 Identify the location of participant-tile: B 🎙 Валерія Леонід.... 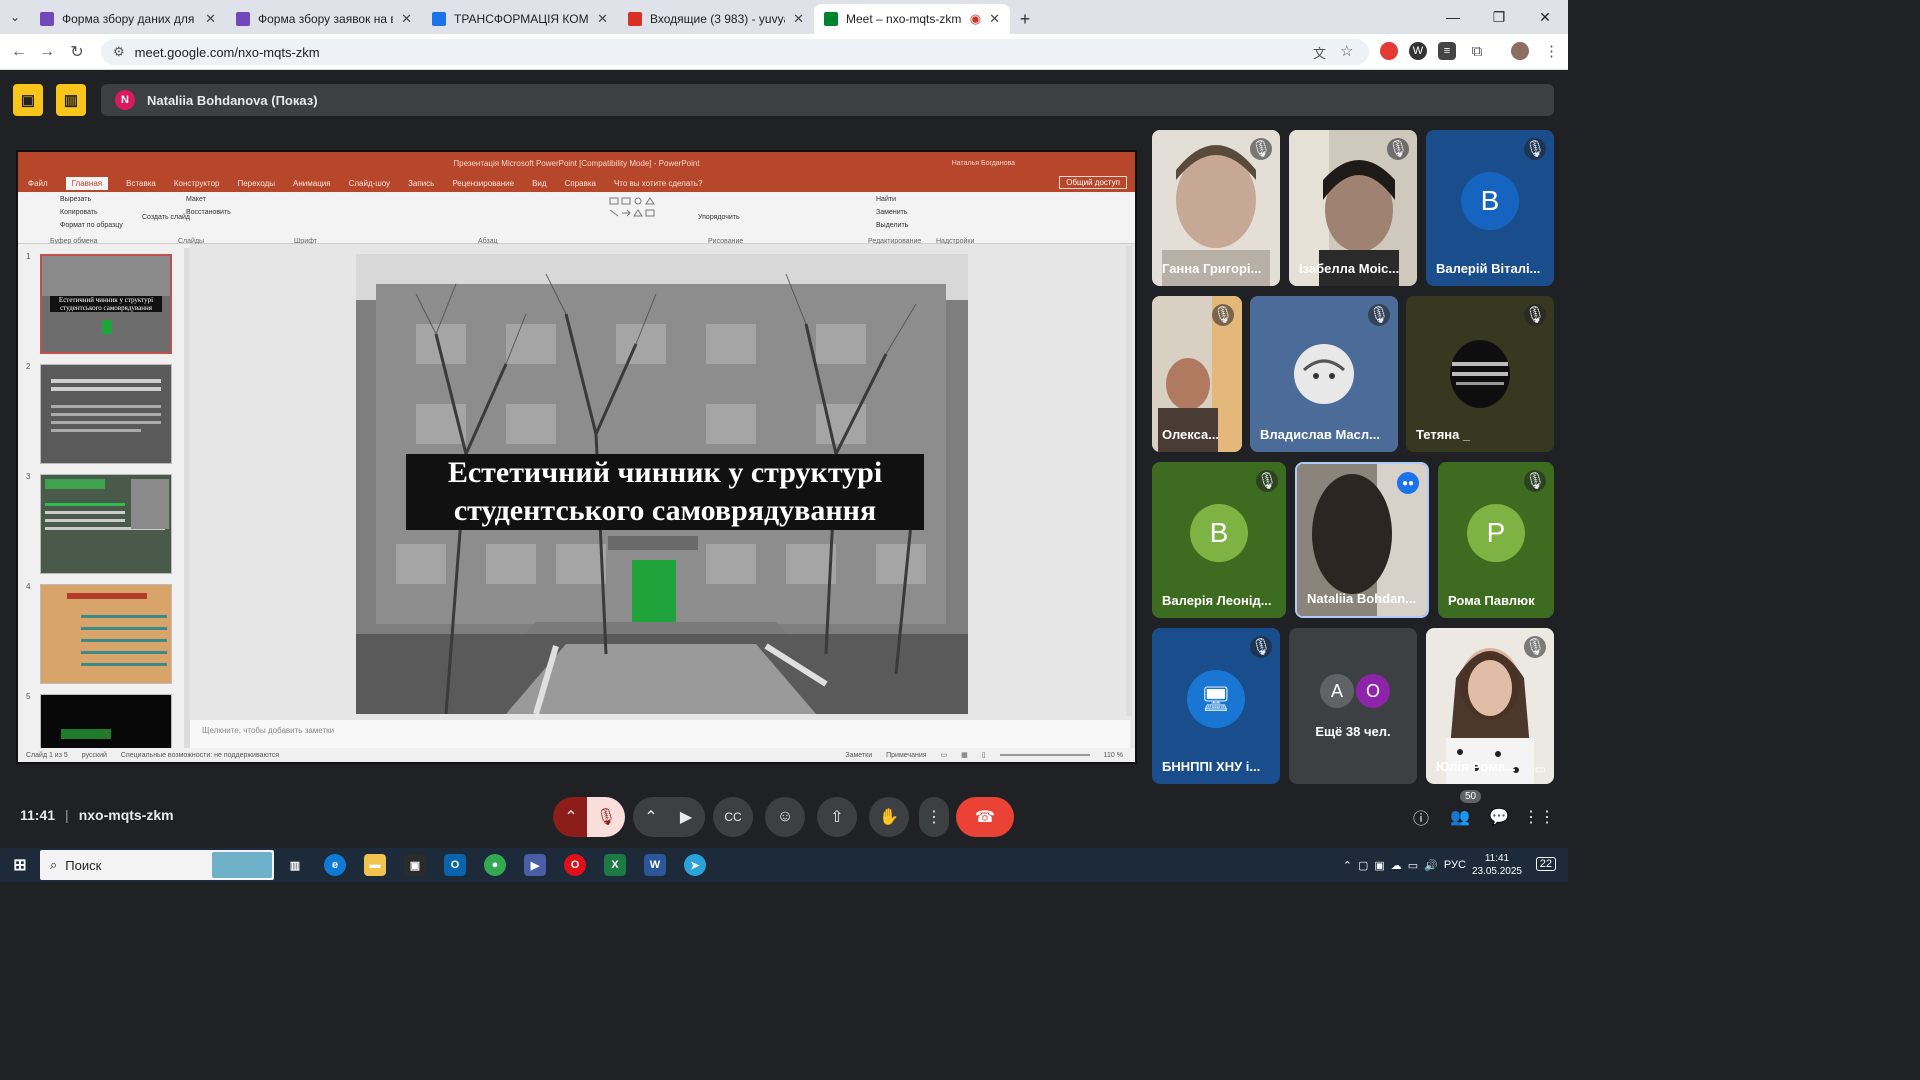
(1219, 540).